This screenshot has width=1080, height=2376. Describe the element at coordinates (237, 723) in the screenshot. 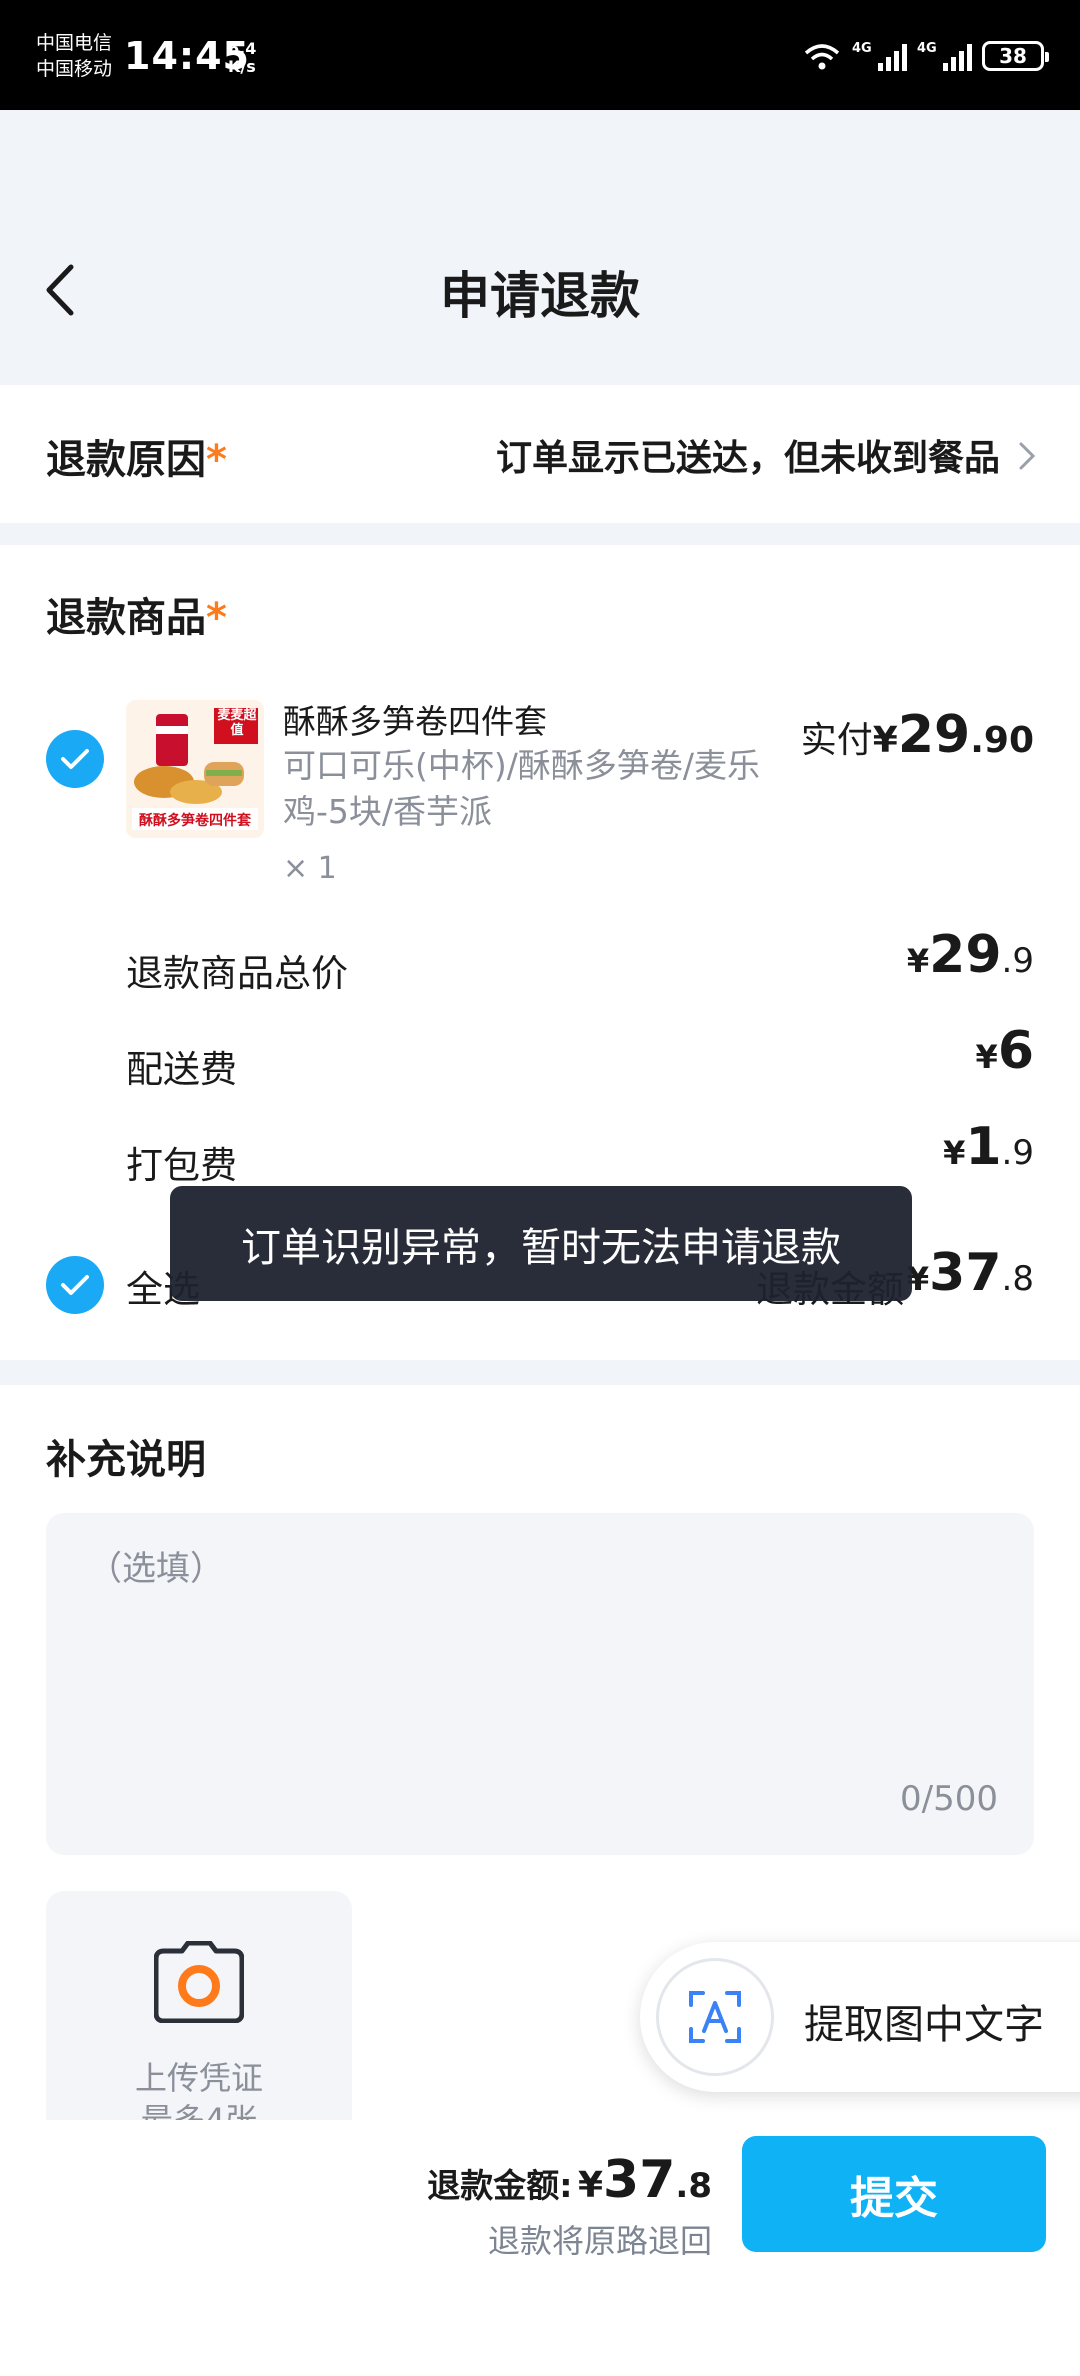

I see `product-image-badge: 麦麦超值` at that location.